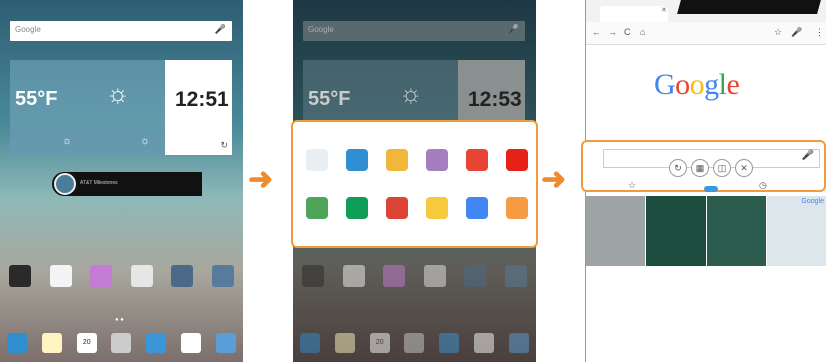 The width and height of the screenshot is (826, 362). Describe the element at coordinates (819, 32) in the screenshot. I see `menu-icon: ⋮` at that location.